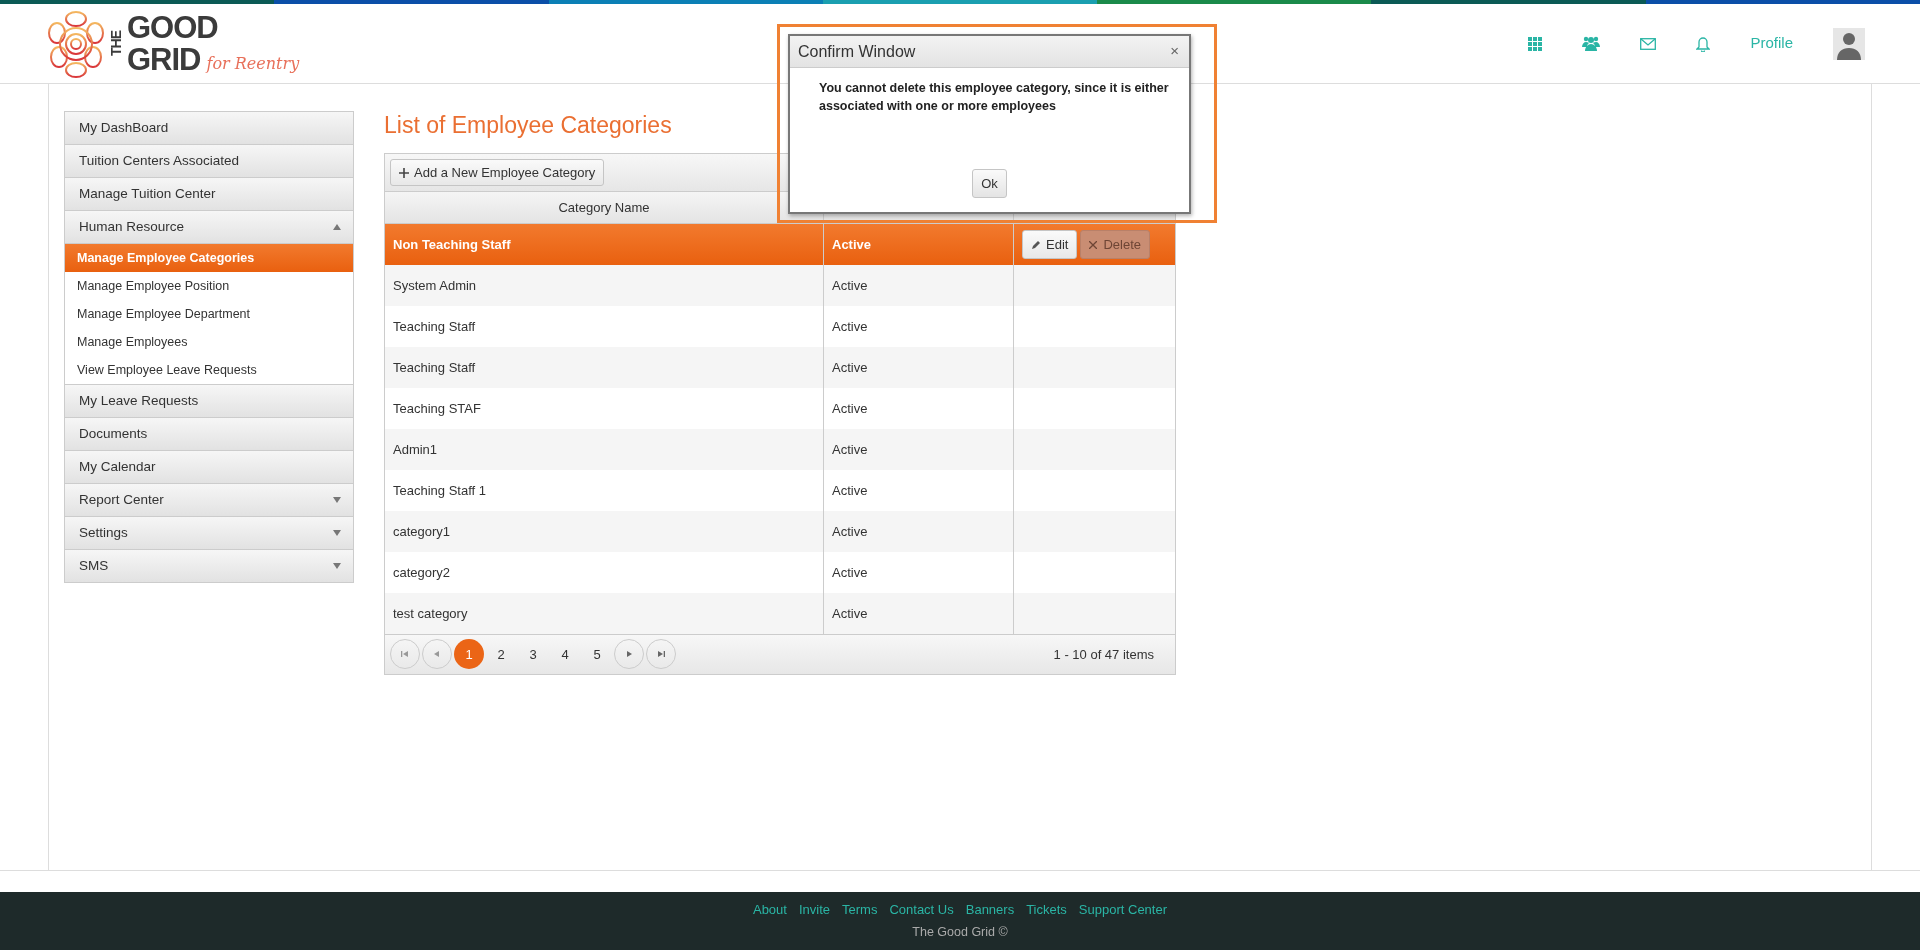 Image resolution: width=1920 pixels, height=950 pixels. I want to click on table-row: test category Active, so click(780, 613).